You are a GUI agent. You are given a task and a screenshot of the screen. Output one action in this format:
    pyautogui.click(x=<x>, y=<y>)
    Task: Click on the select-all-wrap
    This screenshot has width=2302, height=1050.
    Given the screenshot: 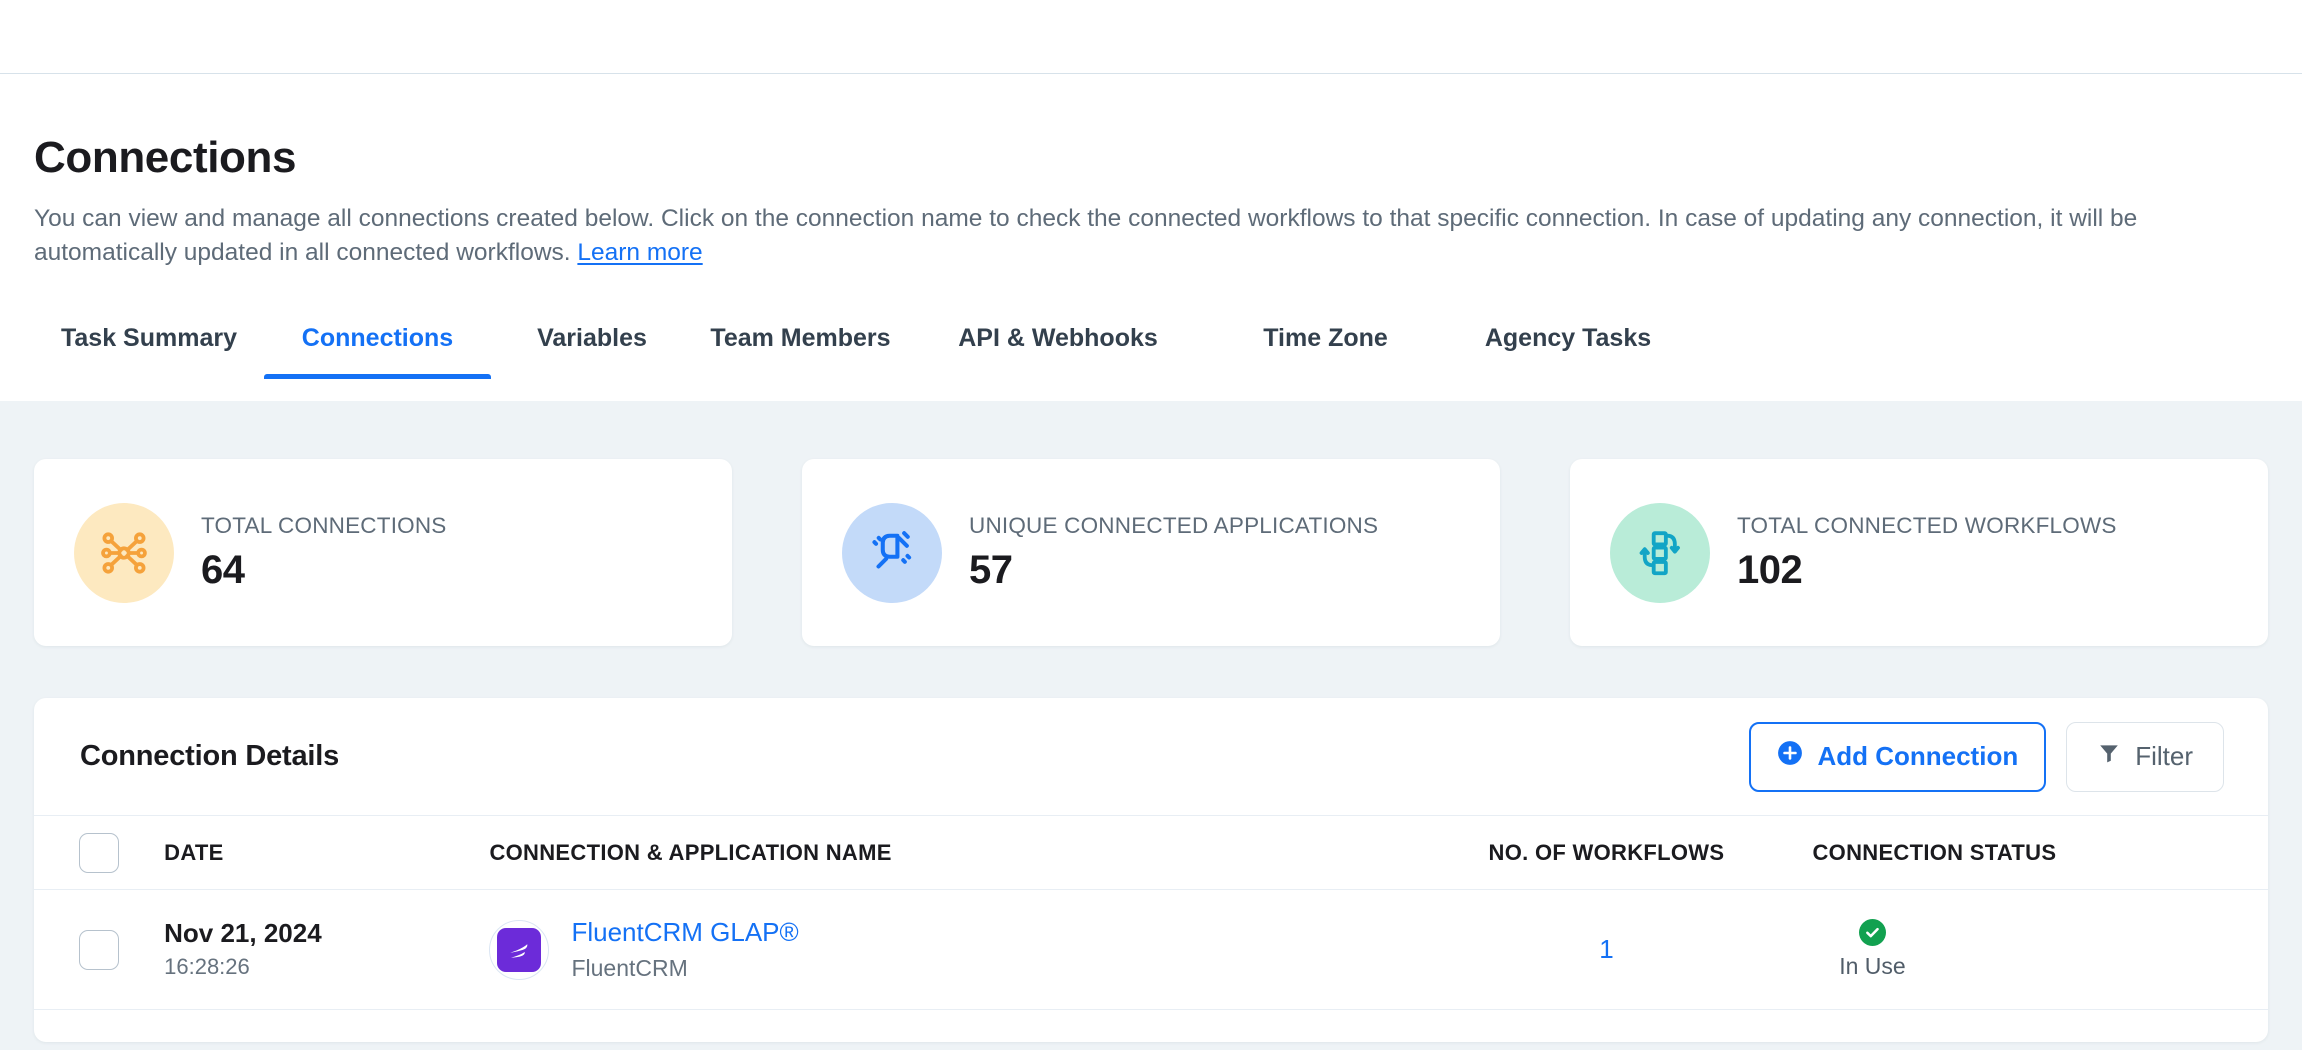 What is the action you would take?
    pyautogui.click(x=99, y=852)
    